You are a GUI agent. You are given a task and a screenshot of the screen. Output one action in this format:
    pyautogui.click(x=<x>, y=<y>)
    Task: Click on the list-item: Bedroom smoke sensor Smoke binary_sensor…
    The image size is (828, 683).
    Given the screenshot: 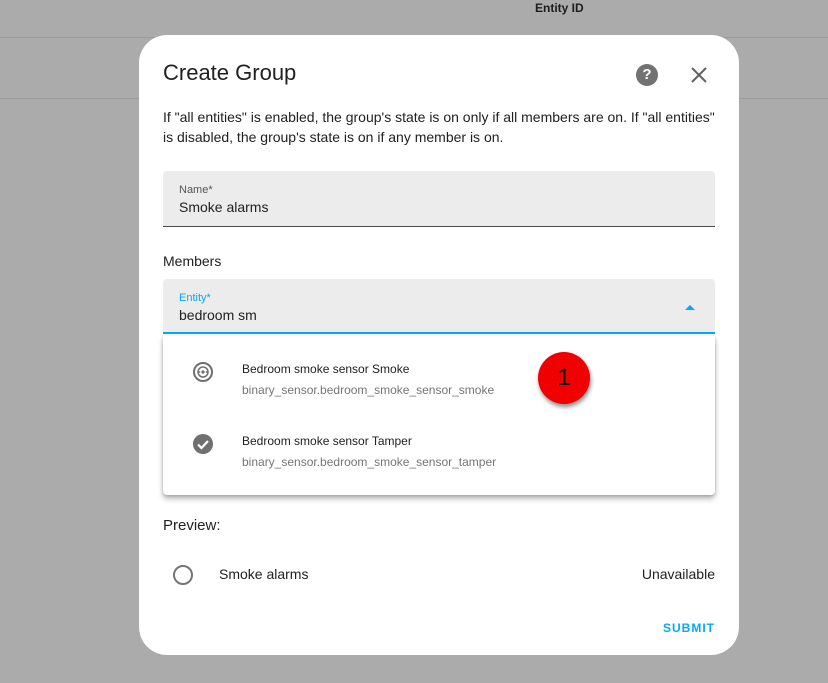 What is the action you would take?
    pyautogui.click(x=439, y=372)
    